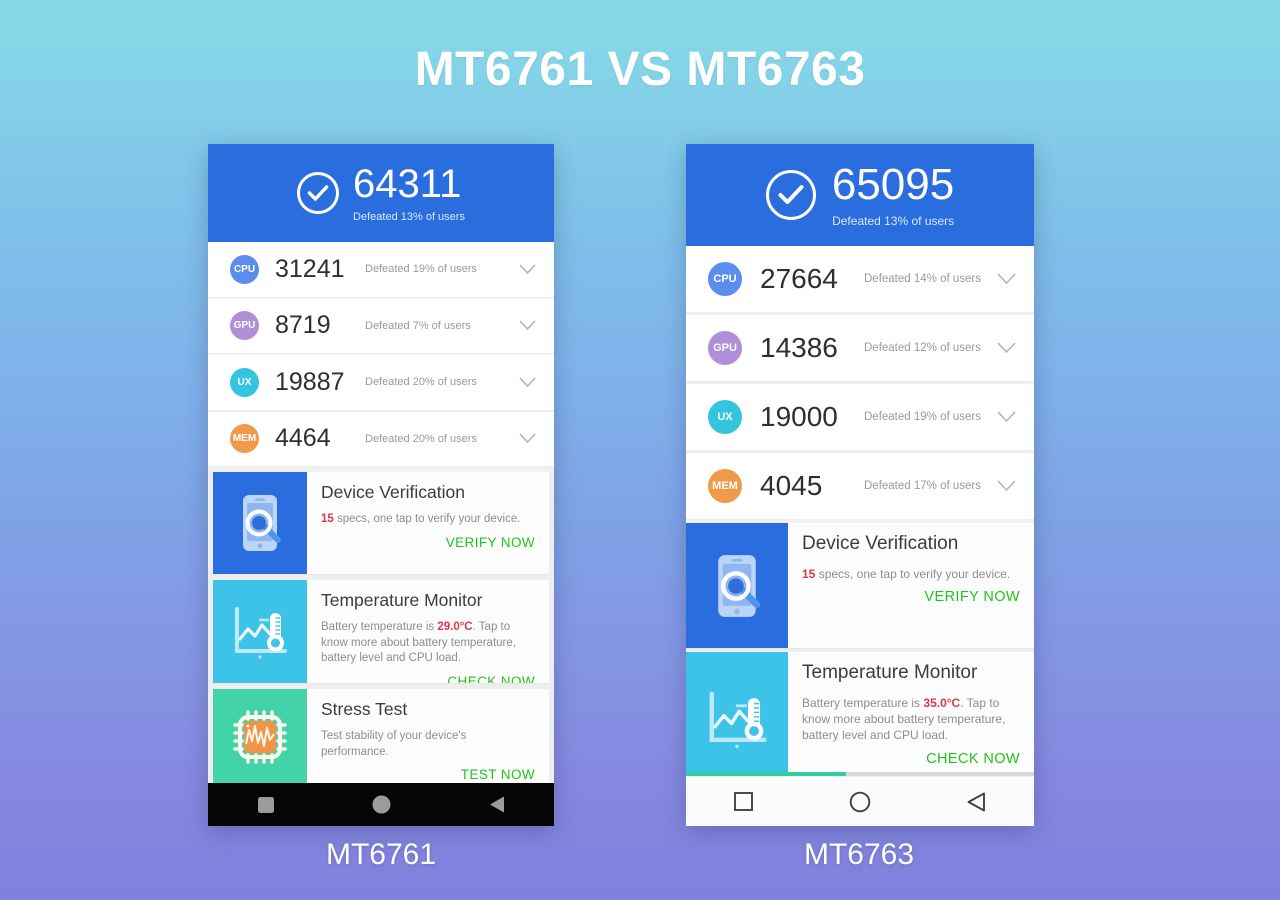  What do you see at coordinates (418, 325) in the screenshot?
I see `gpu-subtitle: Defeated 7% of users` at bounding box center [418, 325].